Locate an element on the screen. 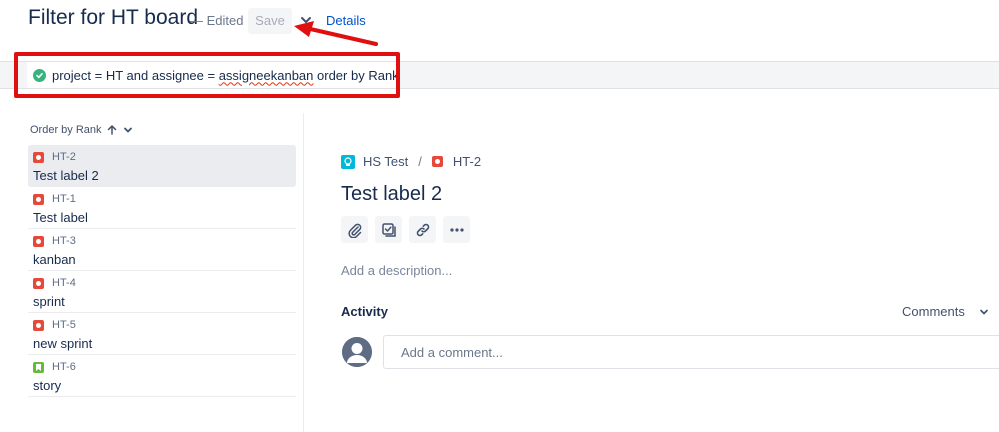 The image size is (999, 432). issue-toolbar is located at coordinates (405, 229).